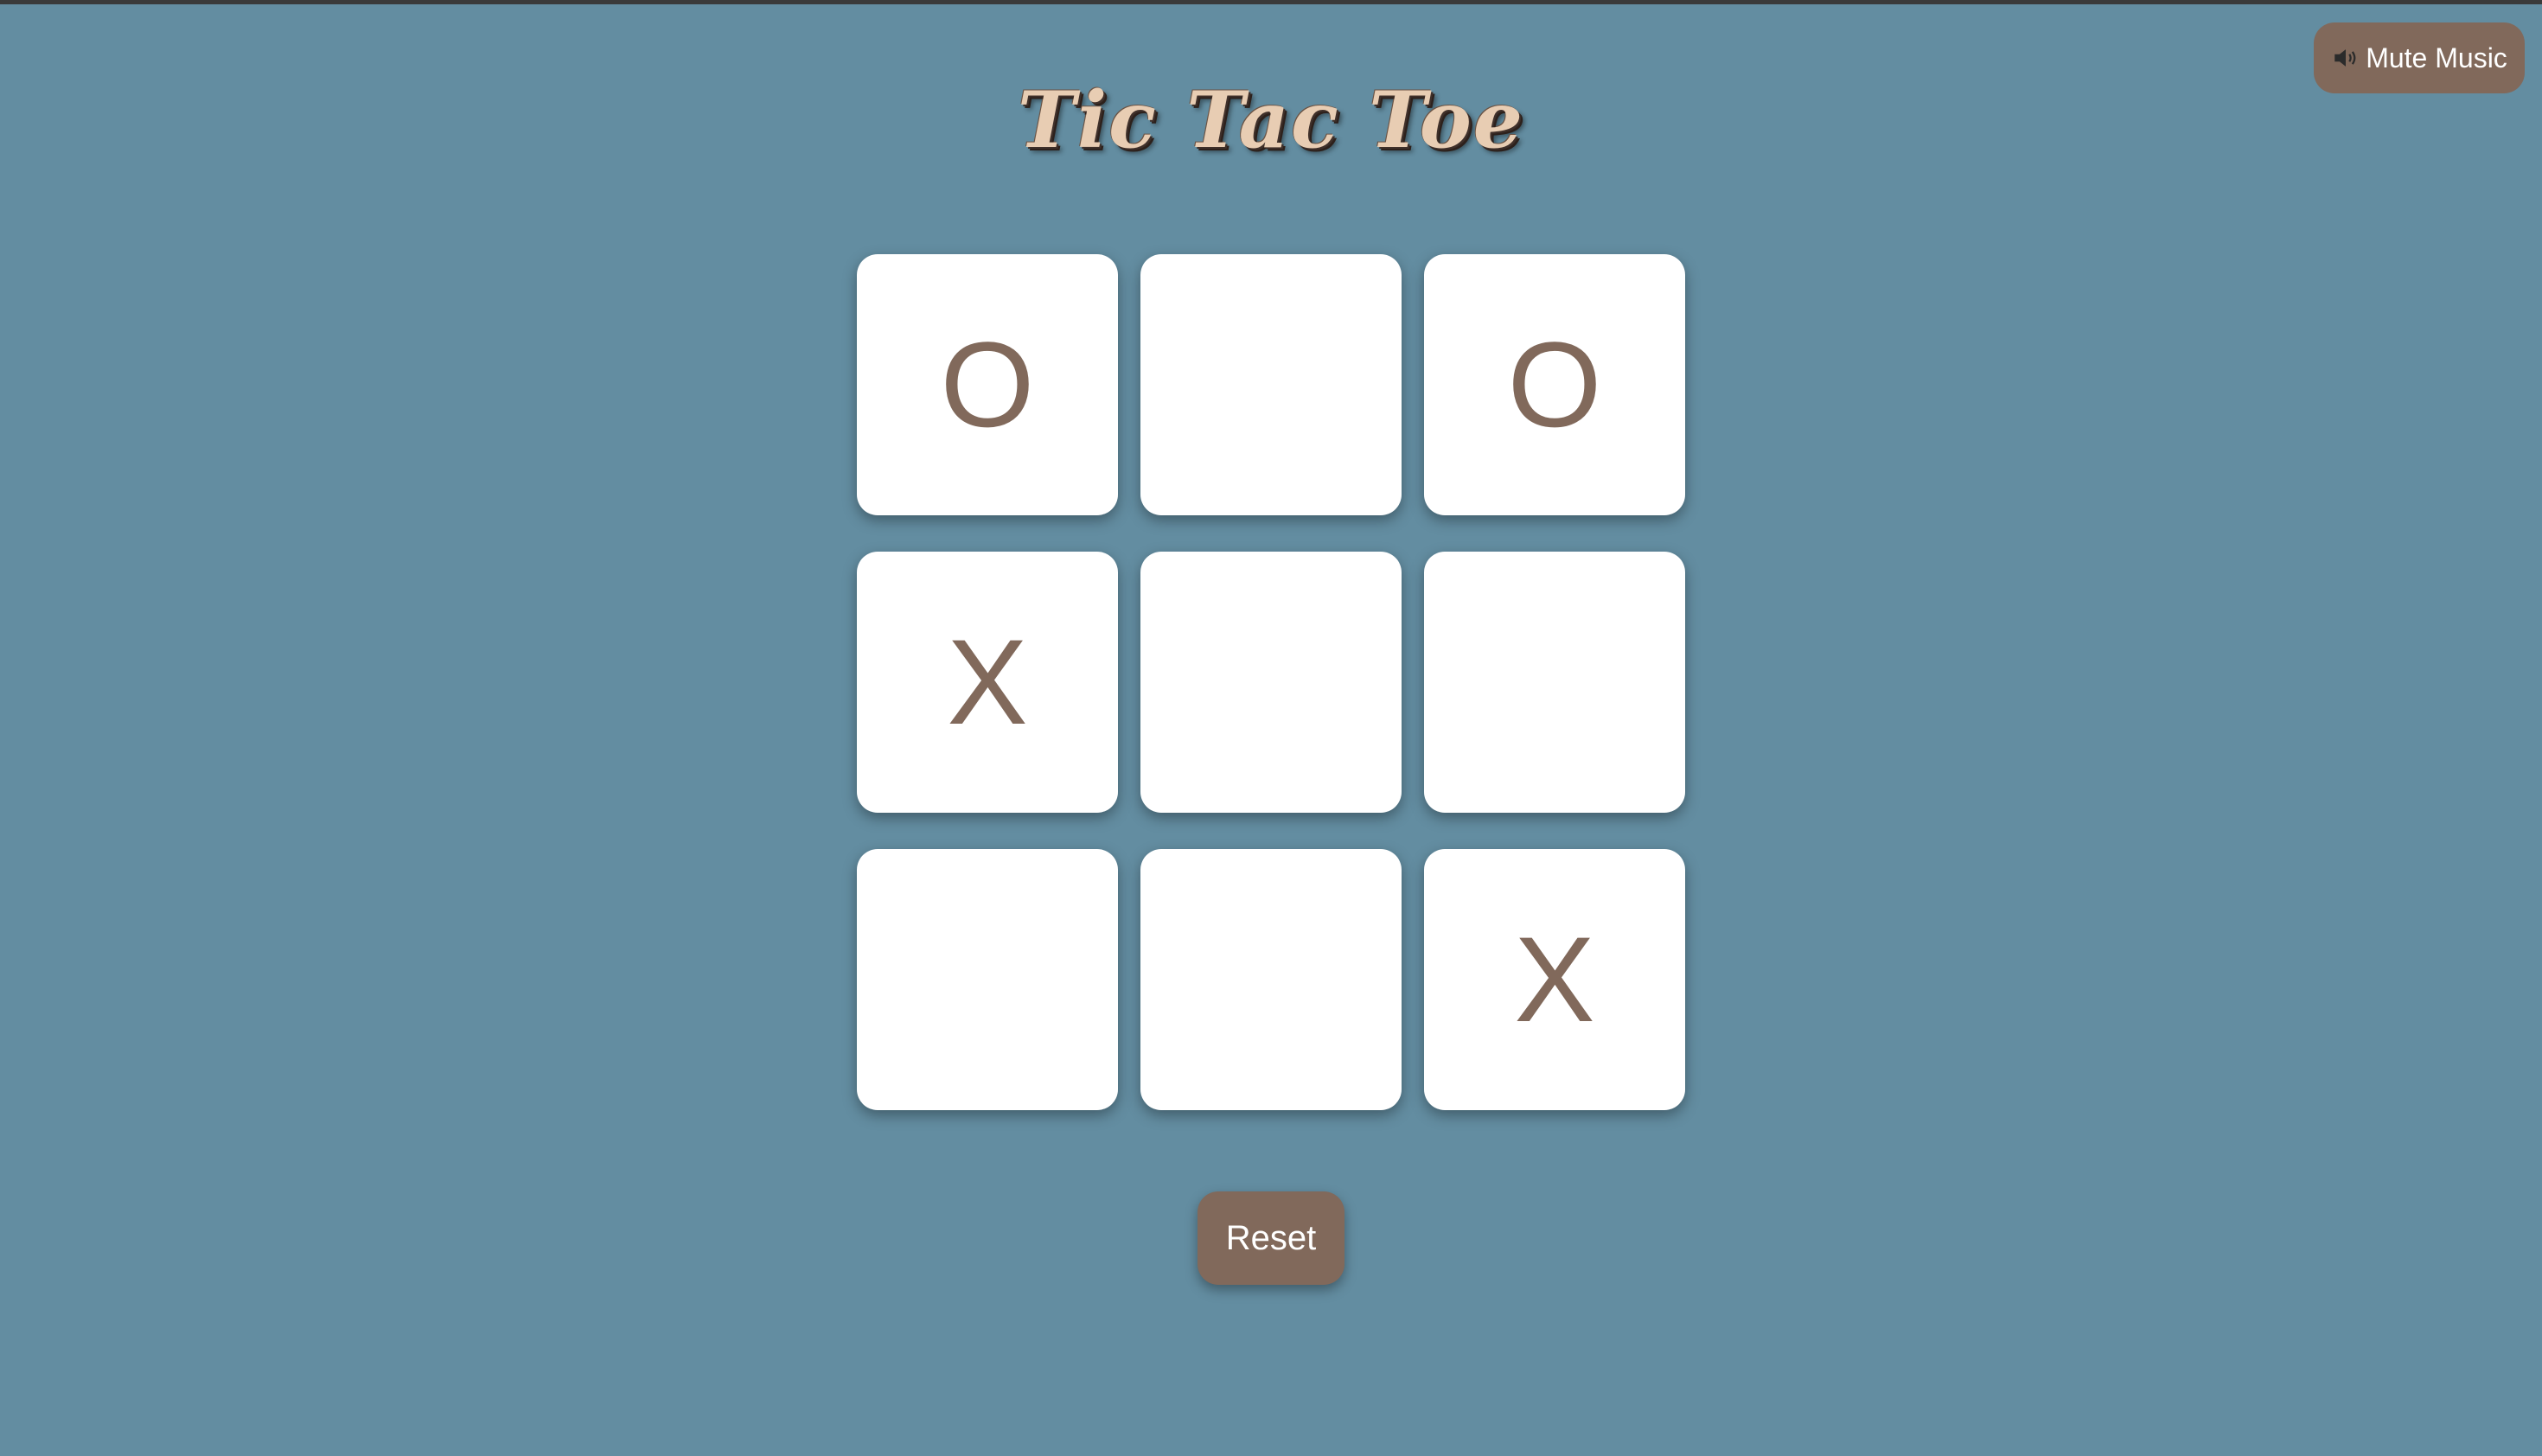 The width and height of the screenshot is (2542, 1456). I want to click on board-cell-2: O, so click(1554, 385).